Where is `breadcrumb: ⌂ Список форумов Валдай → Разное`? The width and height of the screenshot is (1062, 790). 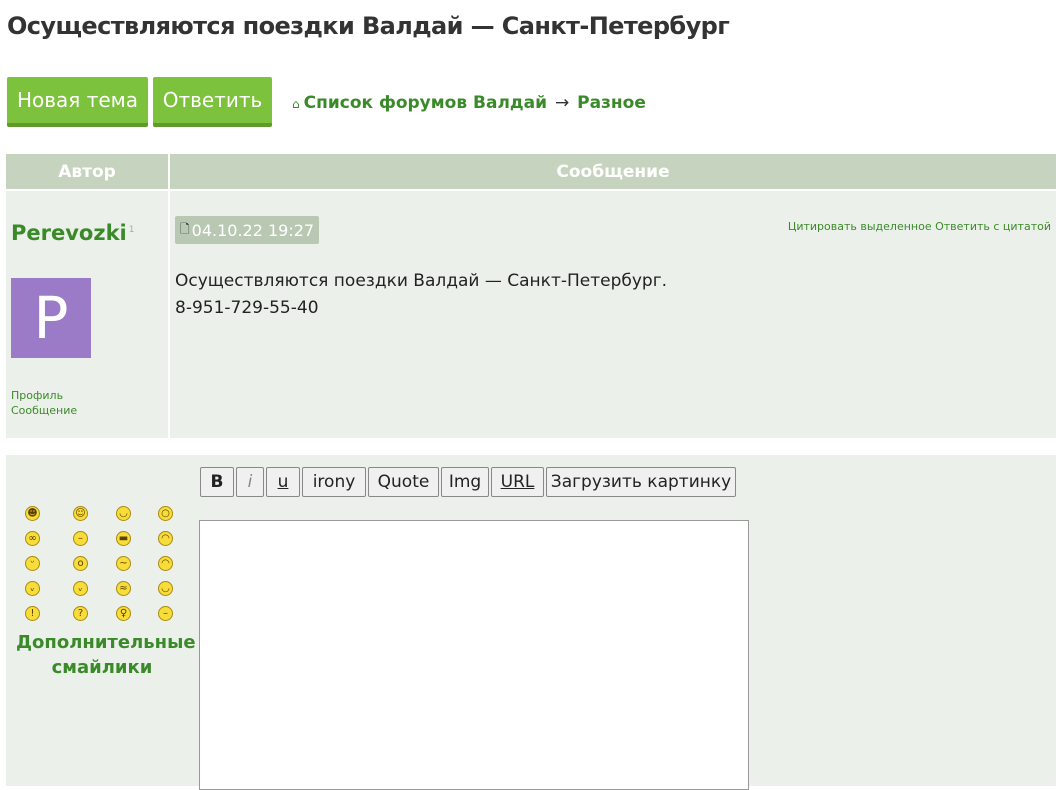
breadcrumb: ⌂ Список форумов Валдай → Разное is located at coordinates (469, 103).